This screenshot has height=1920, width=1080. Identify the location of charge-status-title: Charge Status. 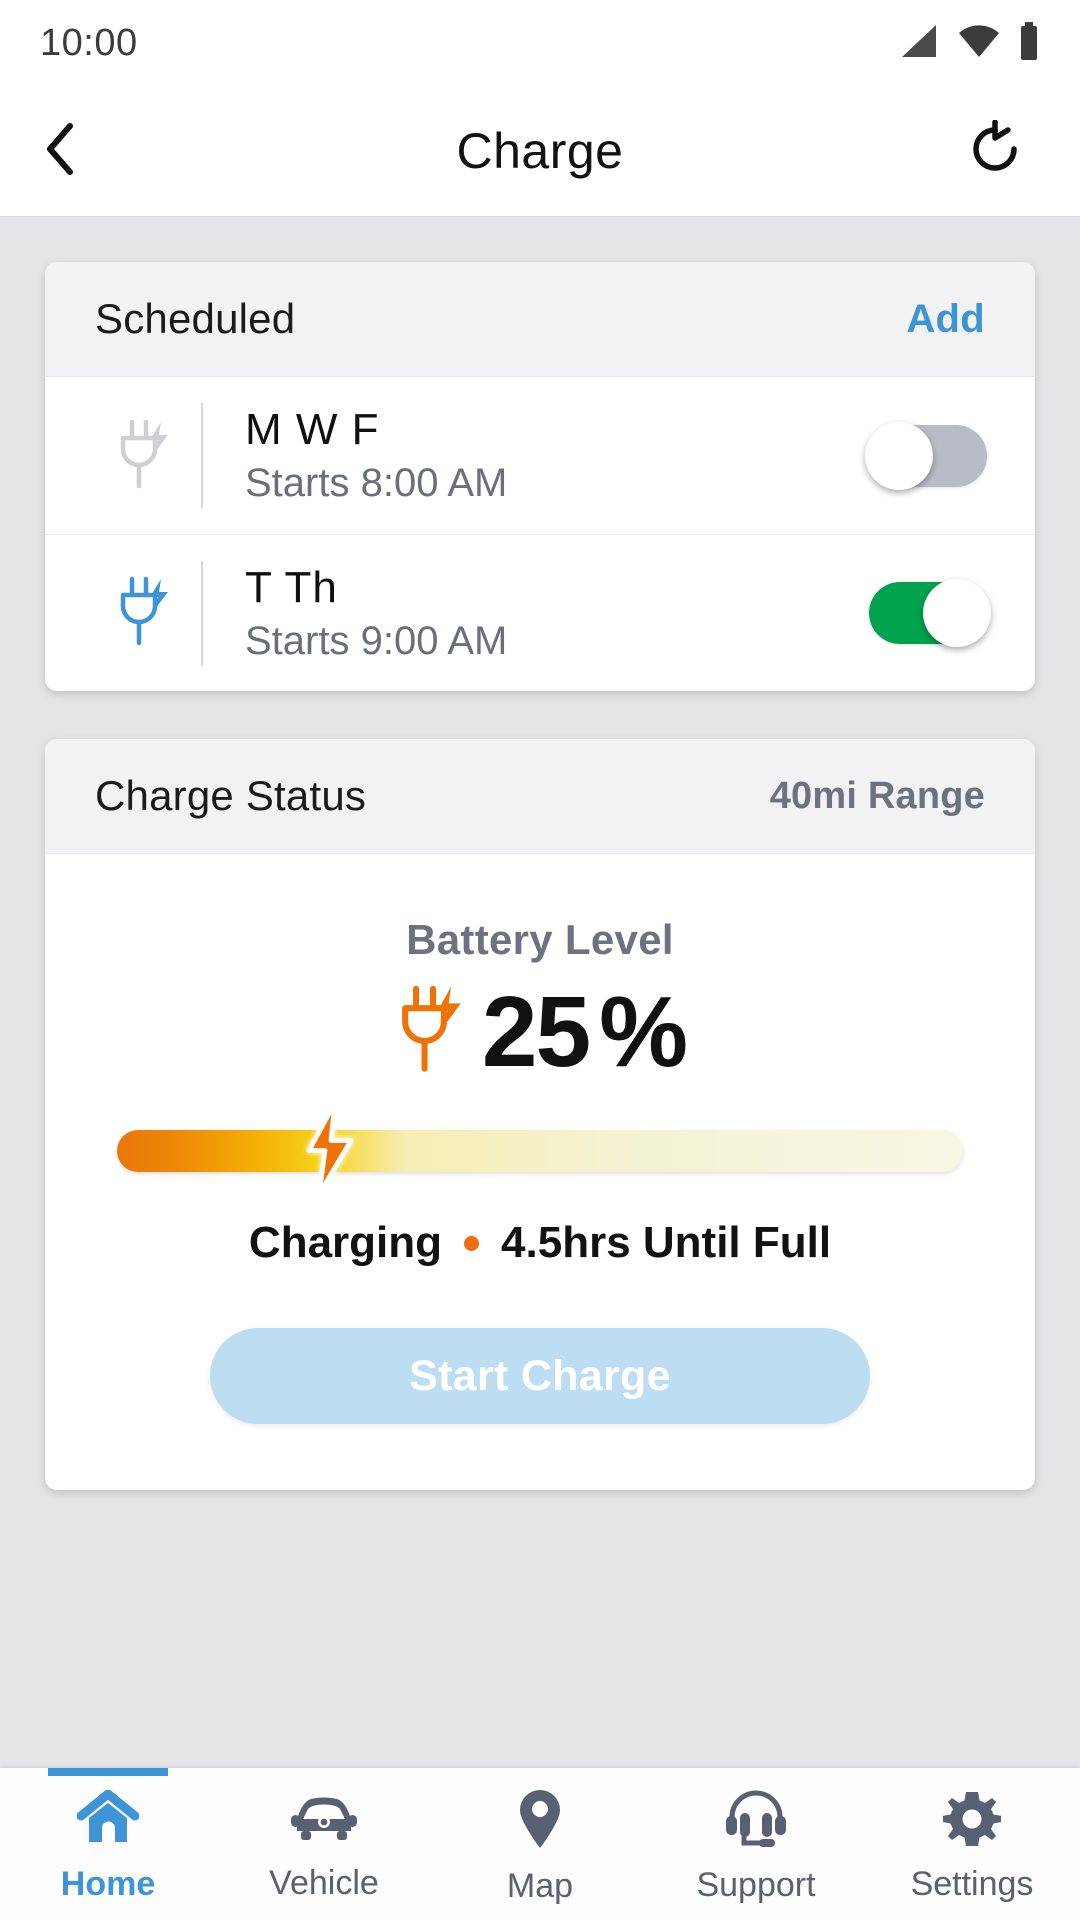
(231, 795).